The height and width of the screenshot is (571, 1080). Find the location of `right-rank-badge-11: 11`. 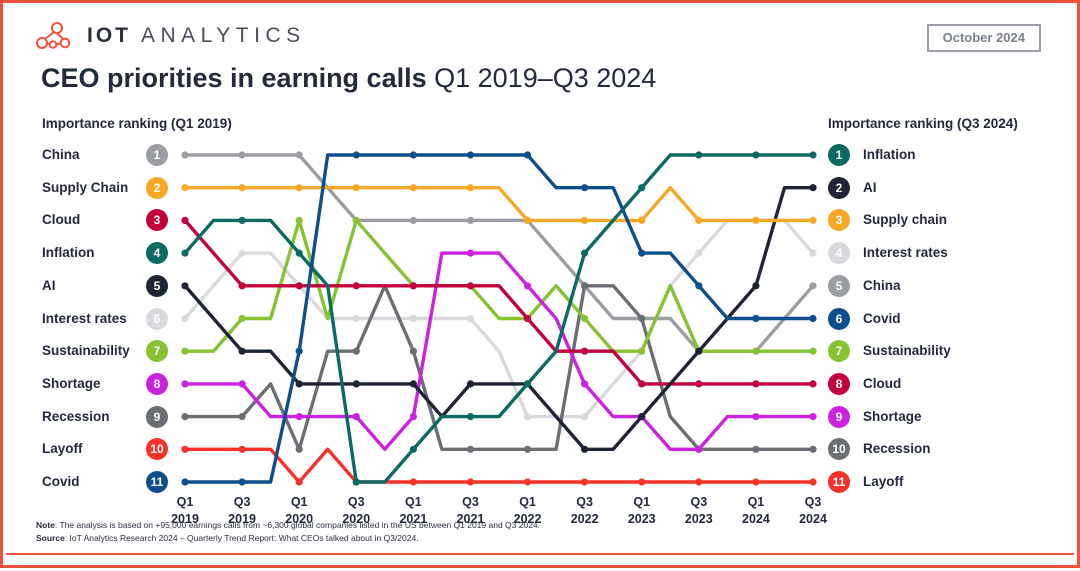

right-rank-badge-11: 11 is located at coordinates (839, 482).